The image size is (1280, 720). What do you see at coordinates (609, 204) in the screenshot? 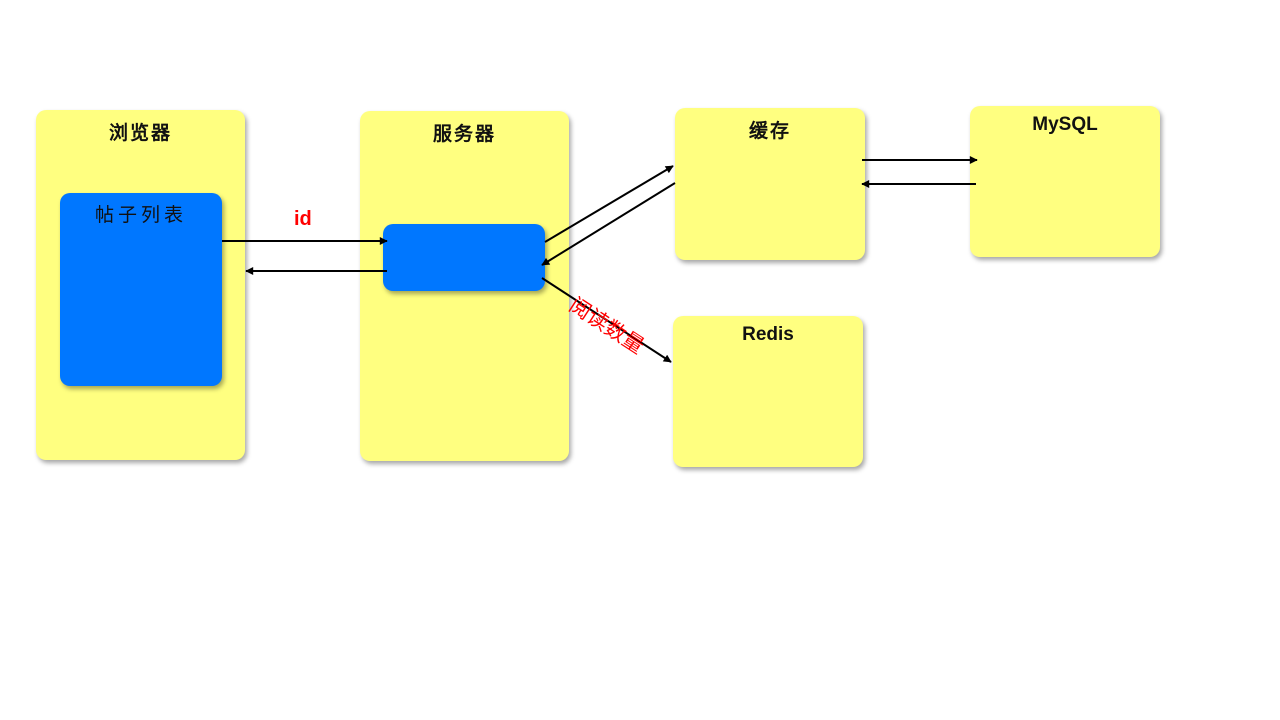
I see `arrow-server-to-cache` at bounding box center [609, 204].